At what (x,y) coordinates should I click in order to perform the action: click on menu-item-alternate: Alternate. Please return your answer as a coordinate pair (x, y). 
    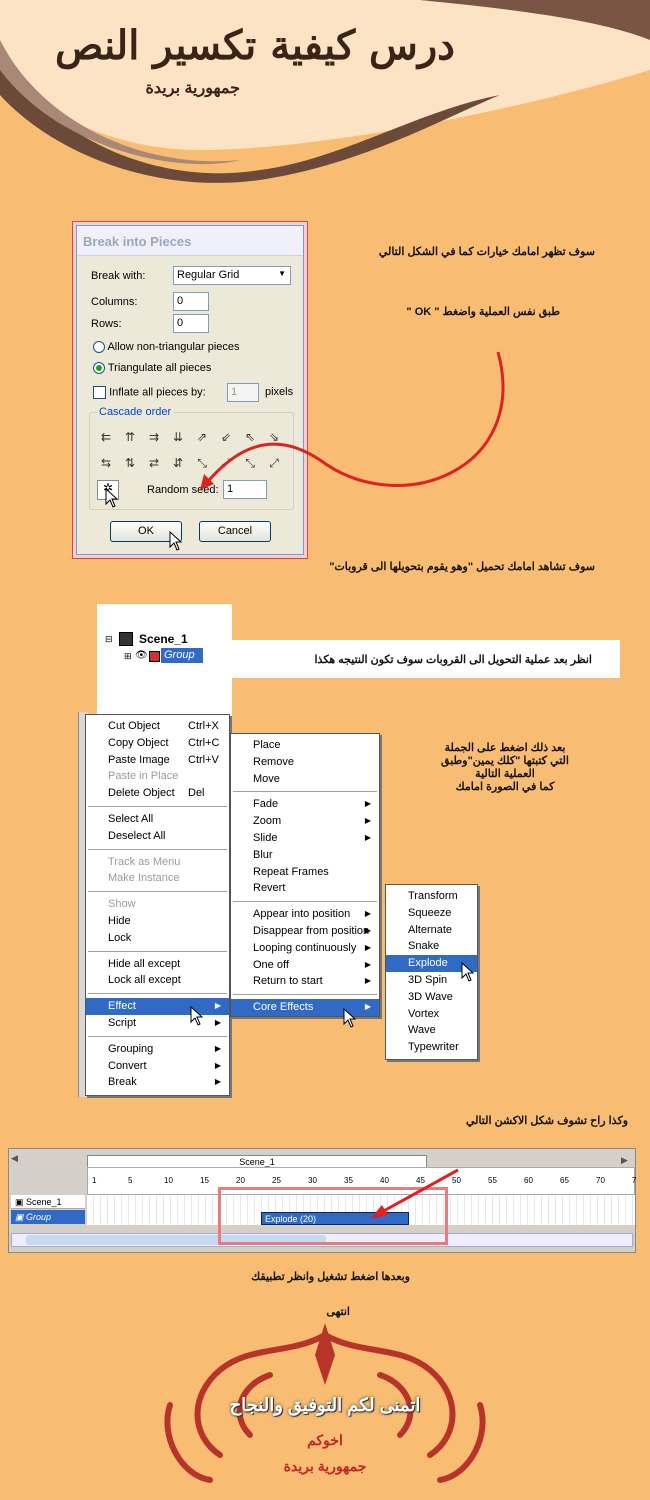
    Looking at the image, I should click on (431, 930).